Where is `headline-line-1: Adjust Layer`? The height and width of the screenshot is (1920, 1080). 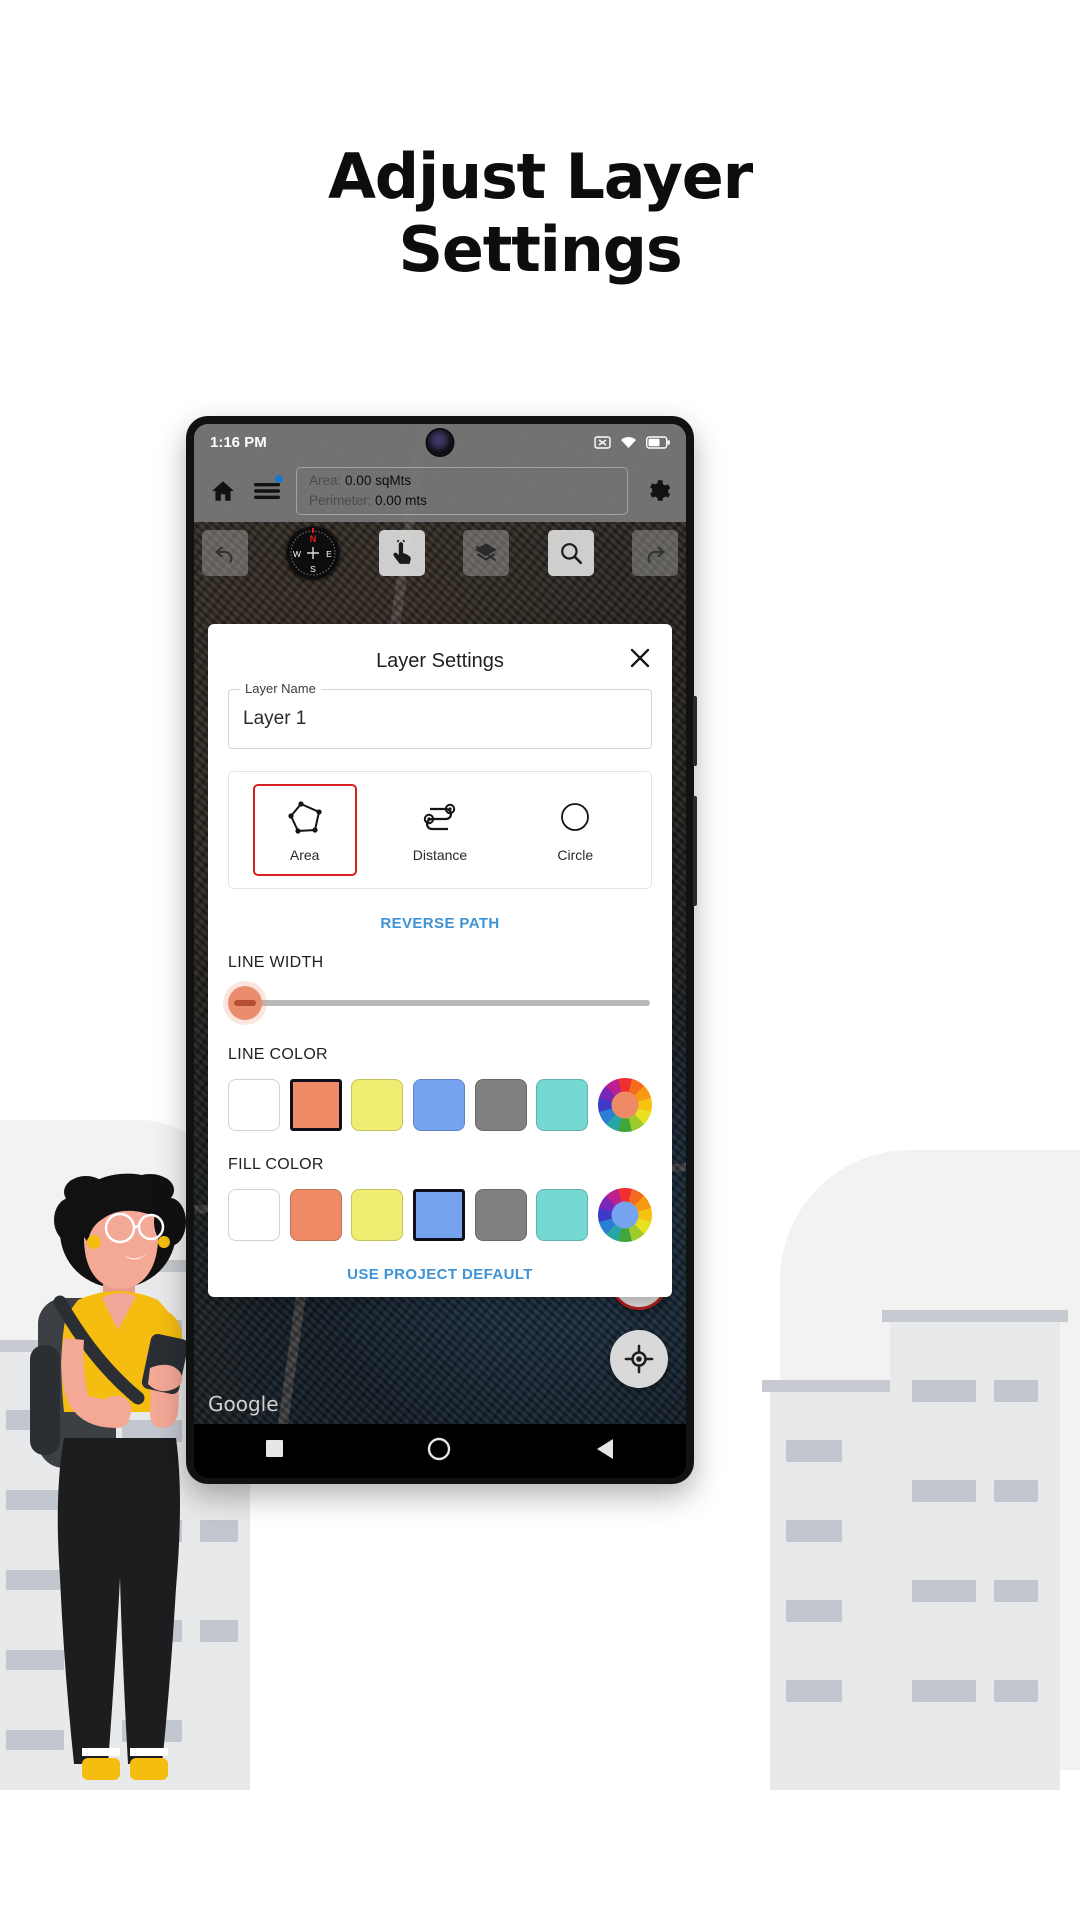 headline-line-1: Adjust Layer is located at coordinates (540, 176).